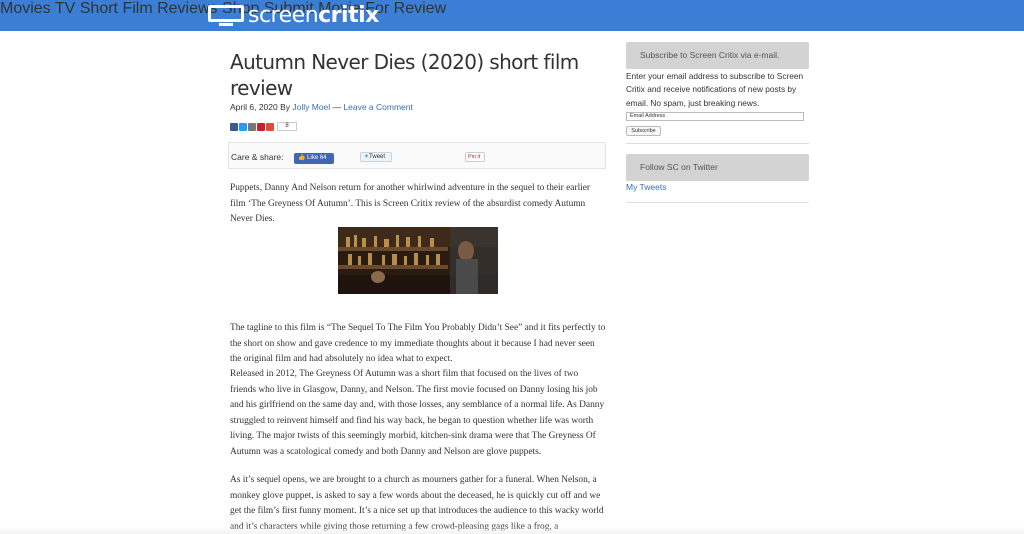 This screenshot has width=1024, height=534. I want to click on twitter-icon, so click(243, 126).